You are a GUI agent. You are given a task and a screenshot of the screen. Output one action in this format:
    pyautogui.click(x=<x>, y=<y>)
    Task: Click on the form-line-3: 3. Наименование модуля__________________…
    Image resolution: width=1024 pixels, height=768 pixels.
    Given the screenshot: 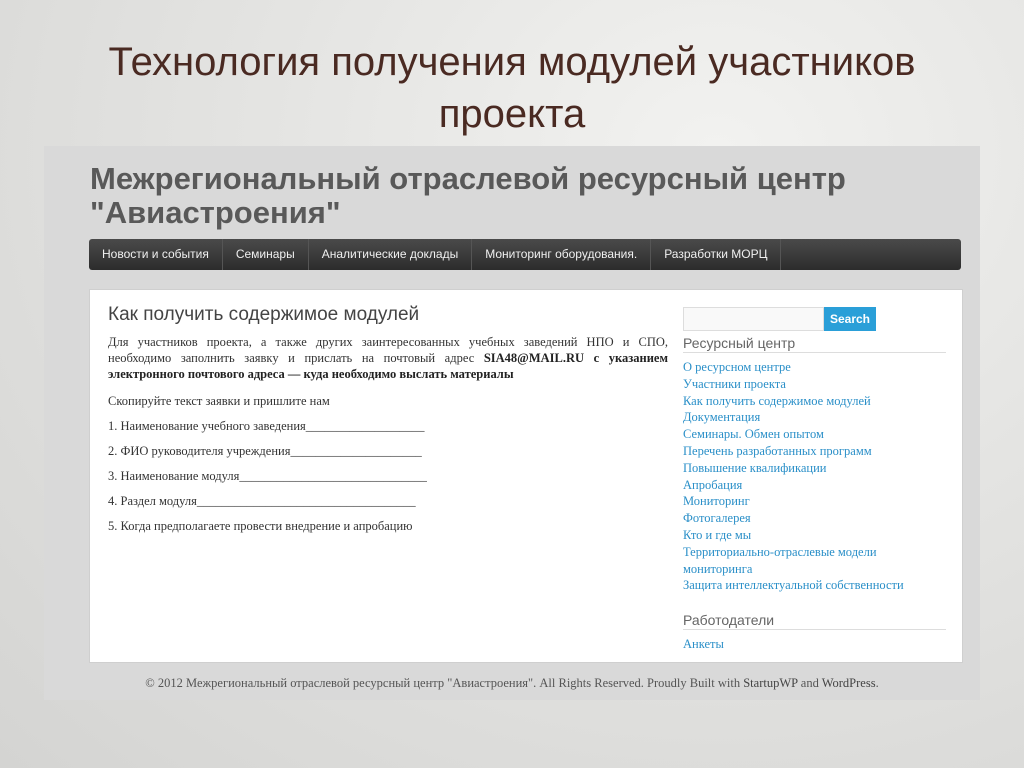 What is the action you would take?
    pyautogui.click(x=267, y=476)
    